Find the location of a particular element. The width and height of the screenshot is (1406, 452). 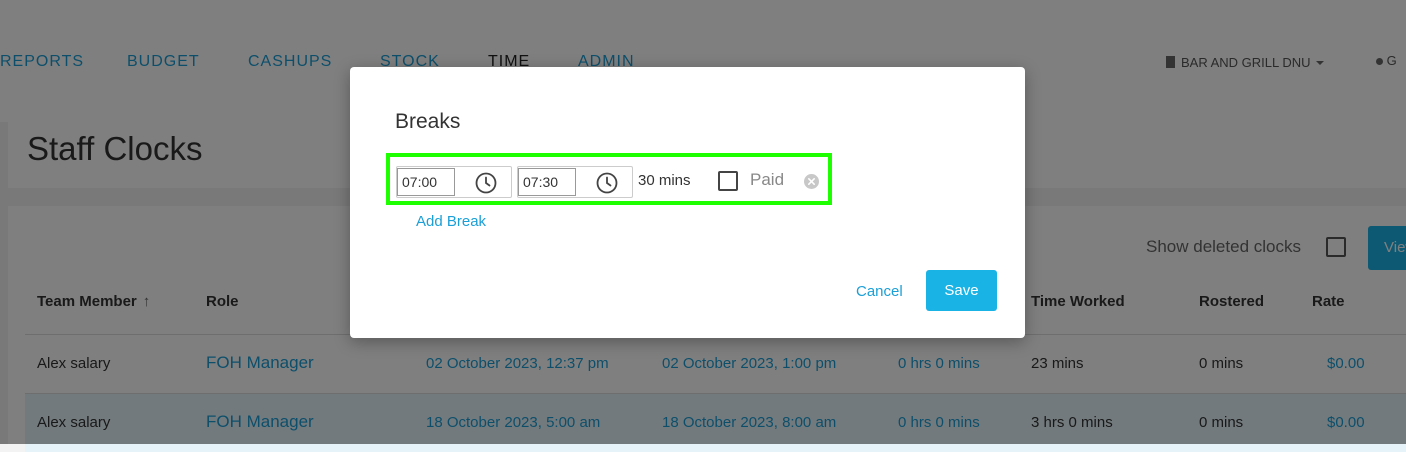

paid-checkbox is located at coordinates (728, 181).